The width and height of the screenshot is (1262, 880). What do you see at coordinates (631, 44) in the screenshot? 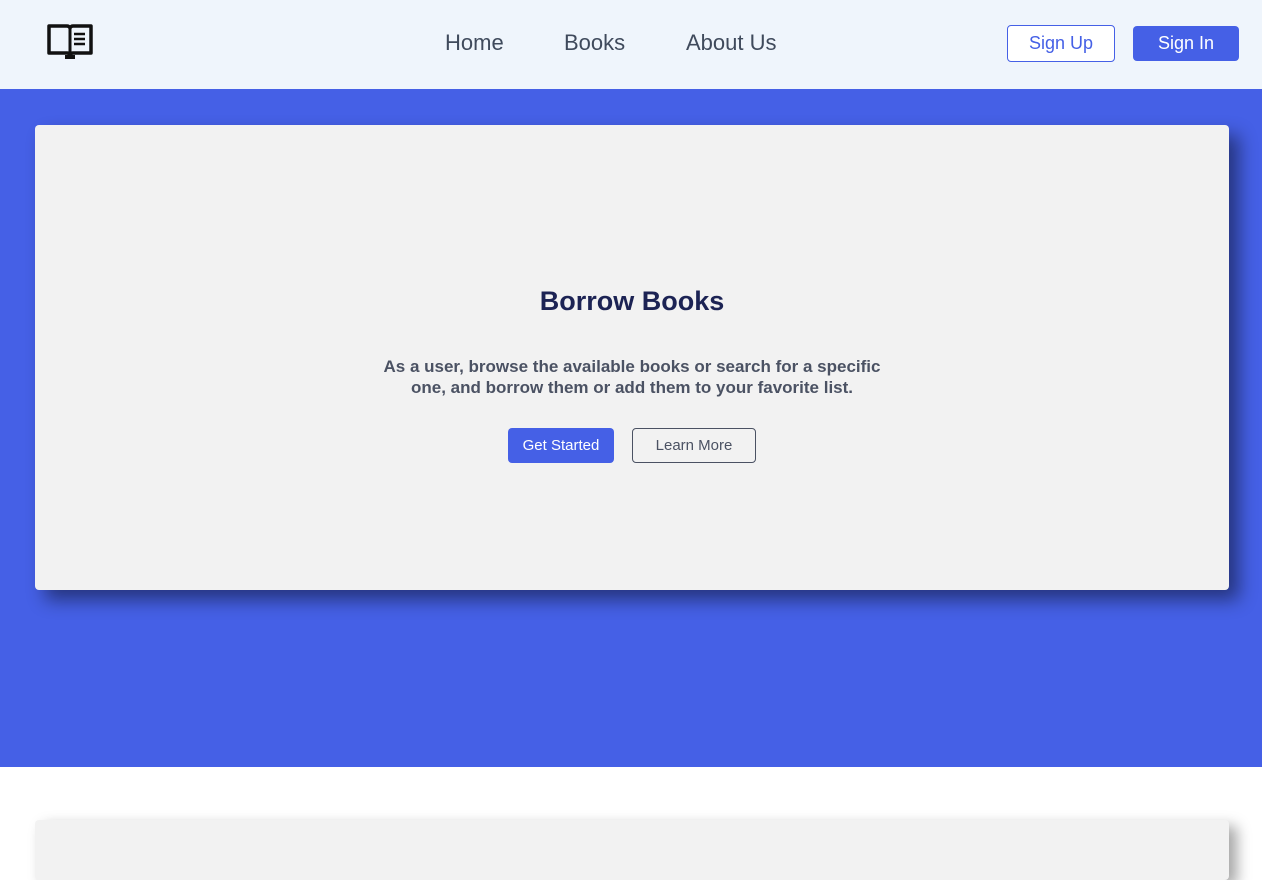
I see `navbar: Home Books About Us Sign Up Sign In` at bounding box center [631, 44].